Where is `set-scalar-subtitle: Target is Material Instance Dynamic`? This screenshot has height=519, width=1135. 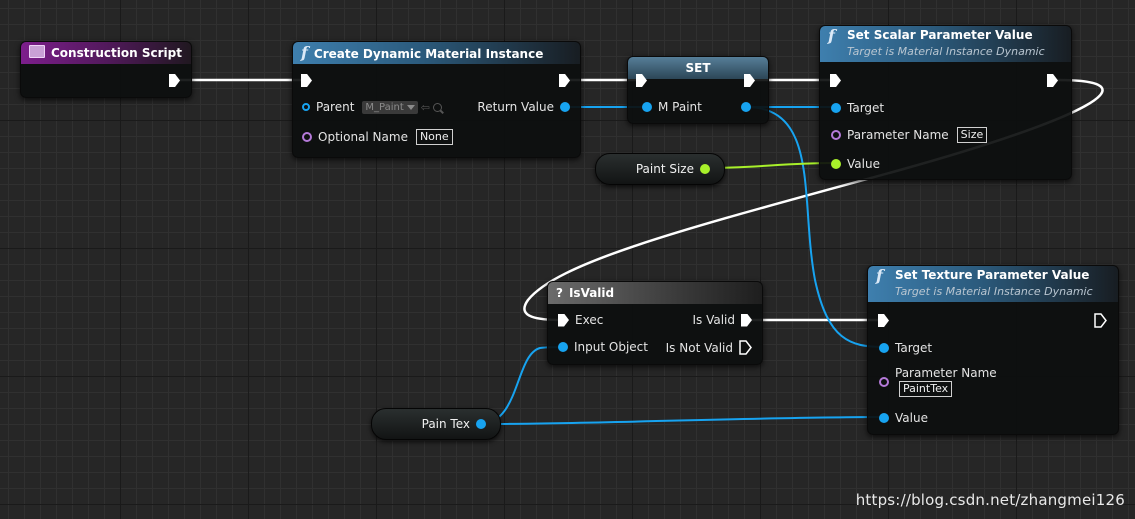 set-scalar-subtitle: Target is Material Instance Dynamic is located at coordinates (946, 51).